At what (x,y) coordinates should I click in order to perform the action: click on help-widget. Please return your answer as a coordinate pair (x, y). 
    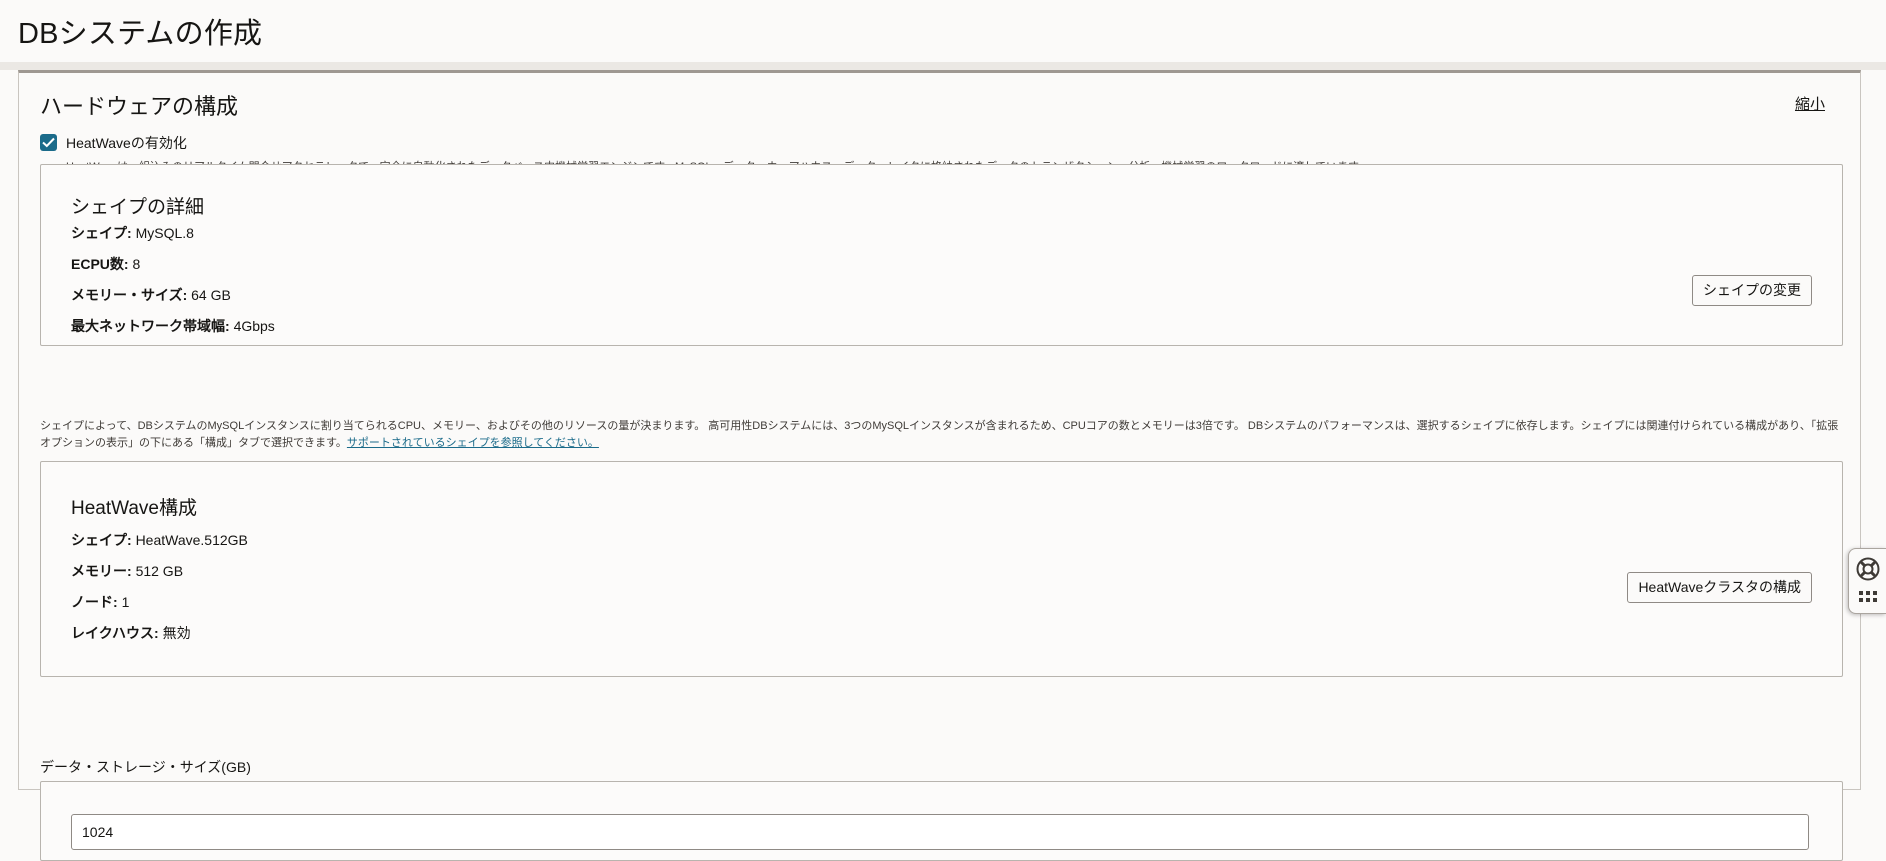
    Looking at the image, I should click on (1867, 581).